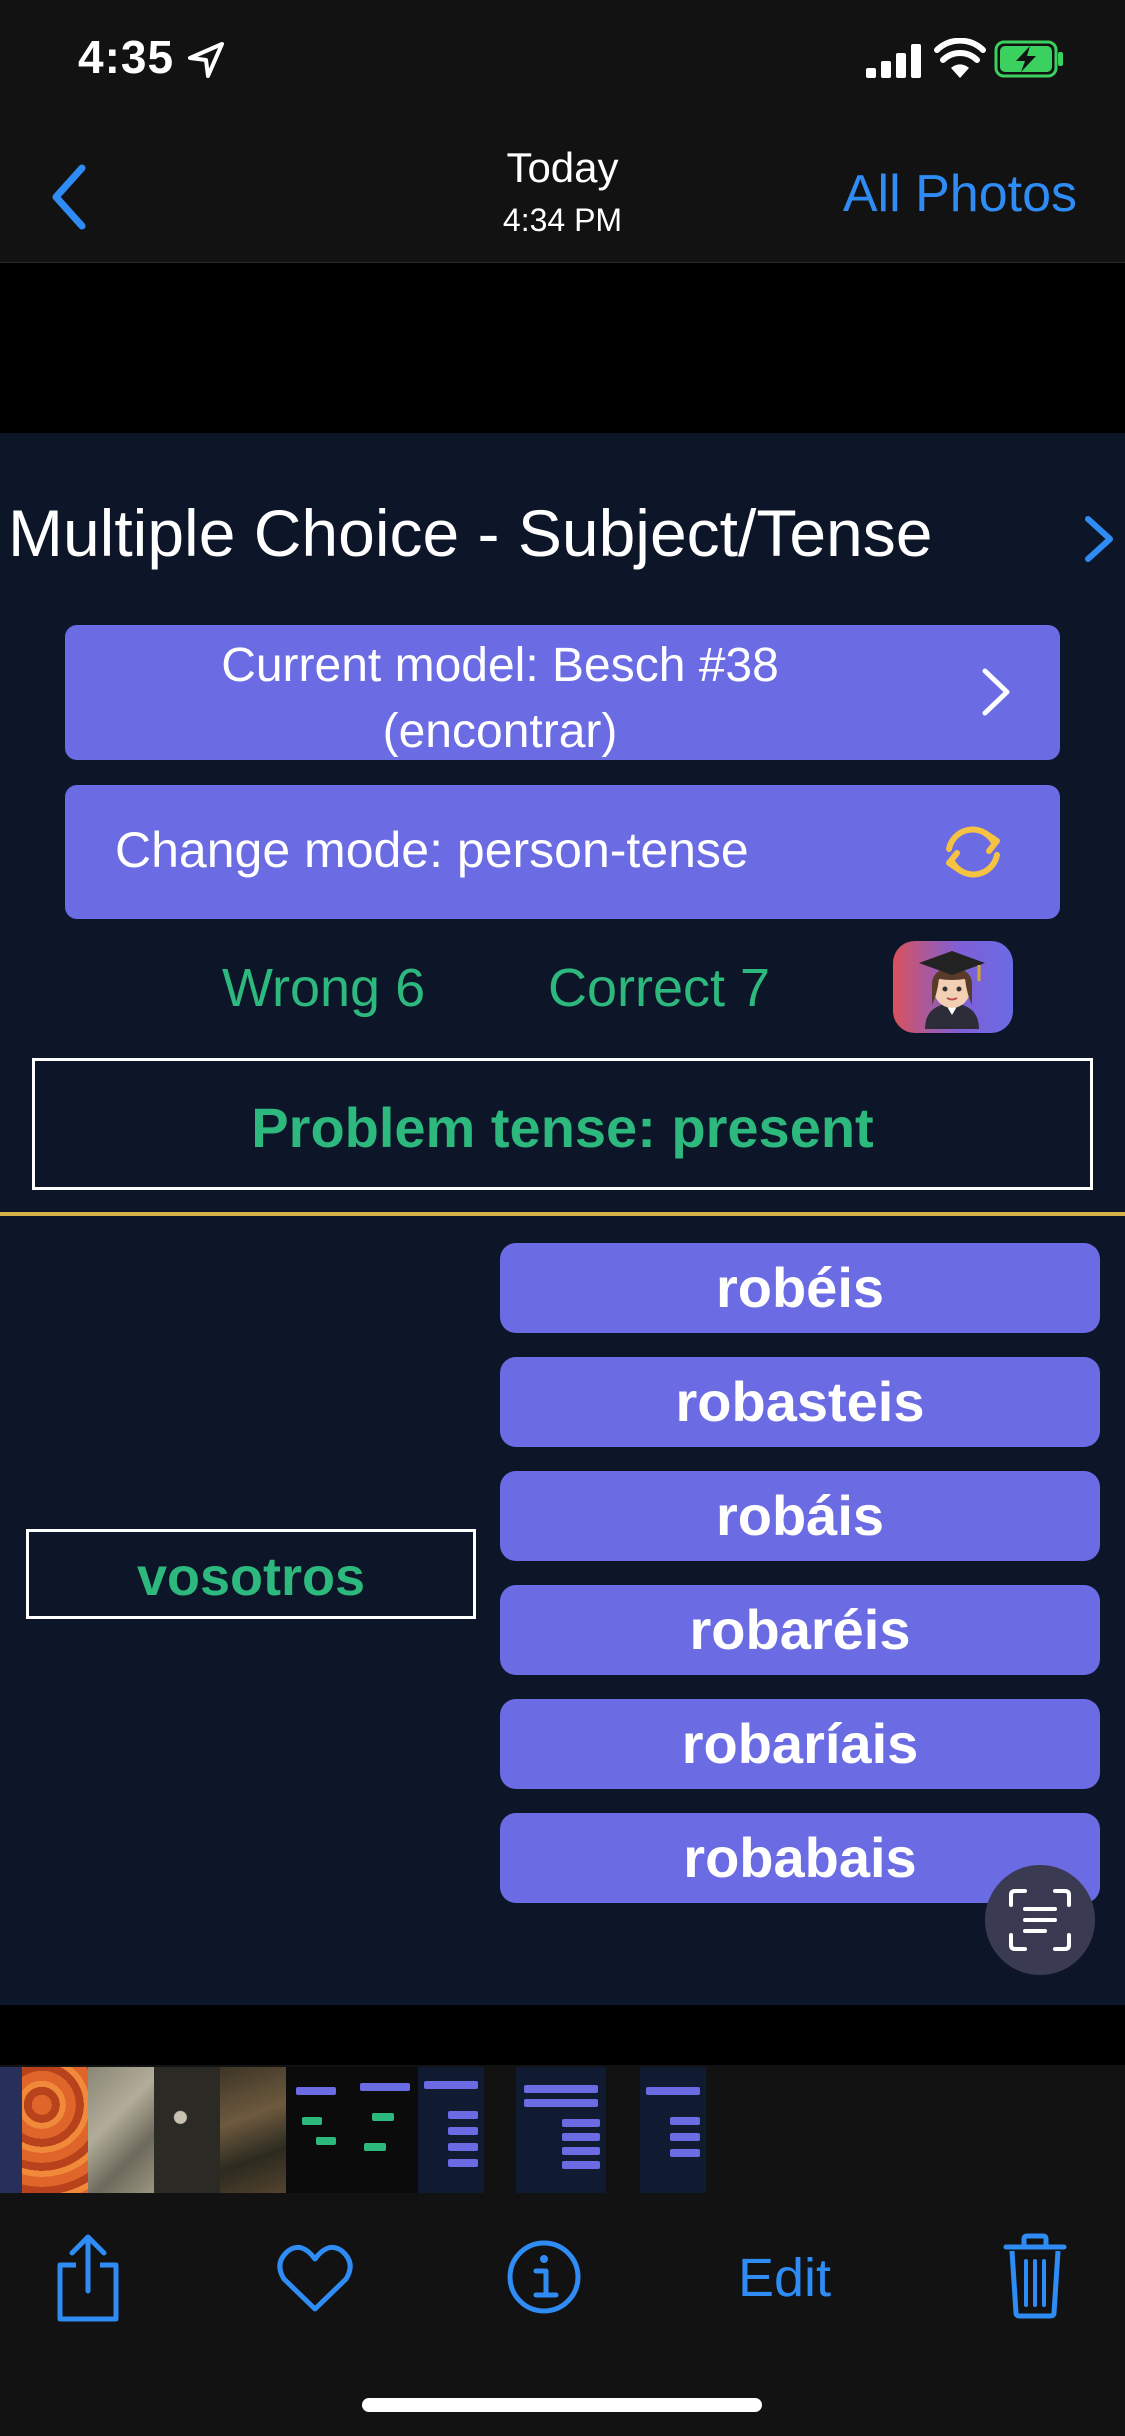 The width and height of the screenshot is (1125, 2436). Describe the element at coordinates (800, 1402) in the screenshot. I see `answer-option: robasteis` at that location.